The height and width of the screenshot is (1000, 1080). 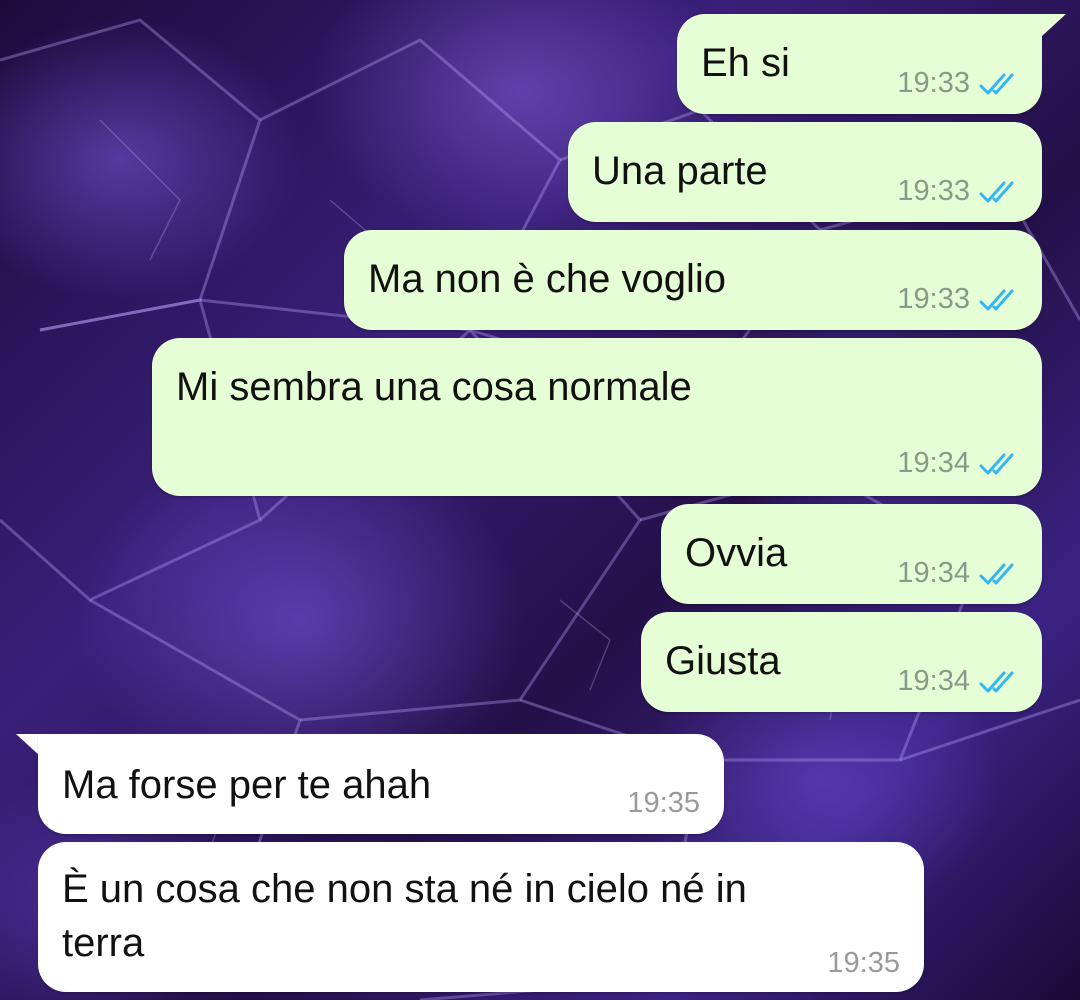 What do you see at coordinates (597, 417) in the screenshot?
I see `message-bubble-outgoing: Mi sembra una cosa normale 19:34` at bounding box center [597, 417].